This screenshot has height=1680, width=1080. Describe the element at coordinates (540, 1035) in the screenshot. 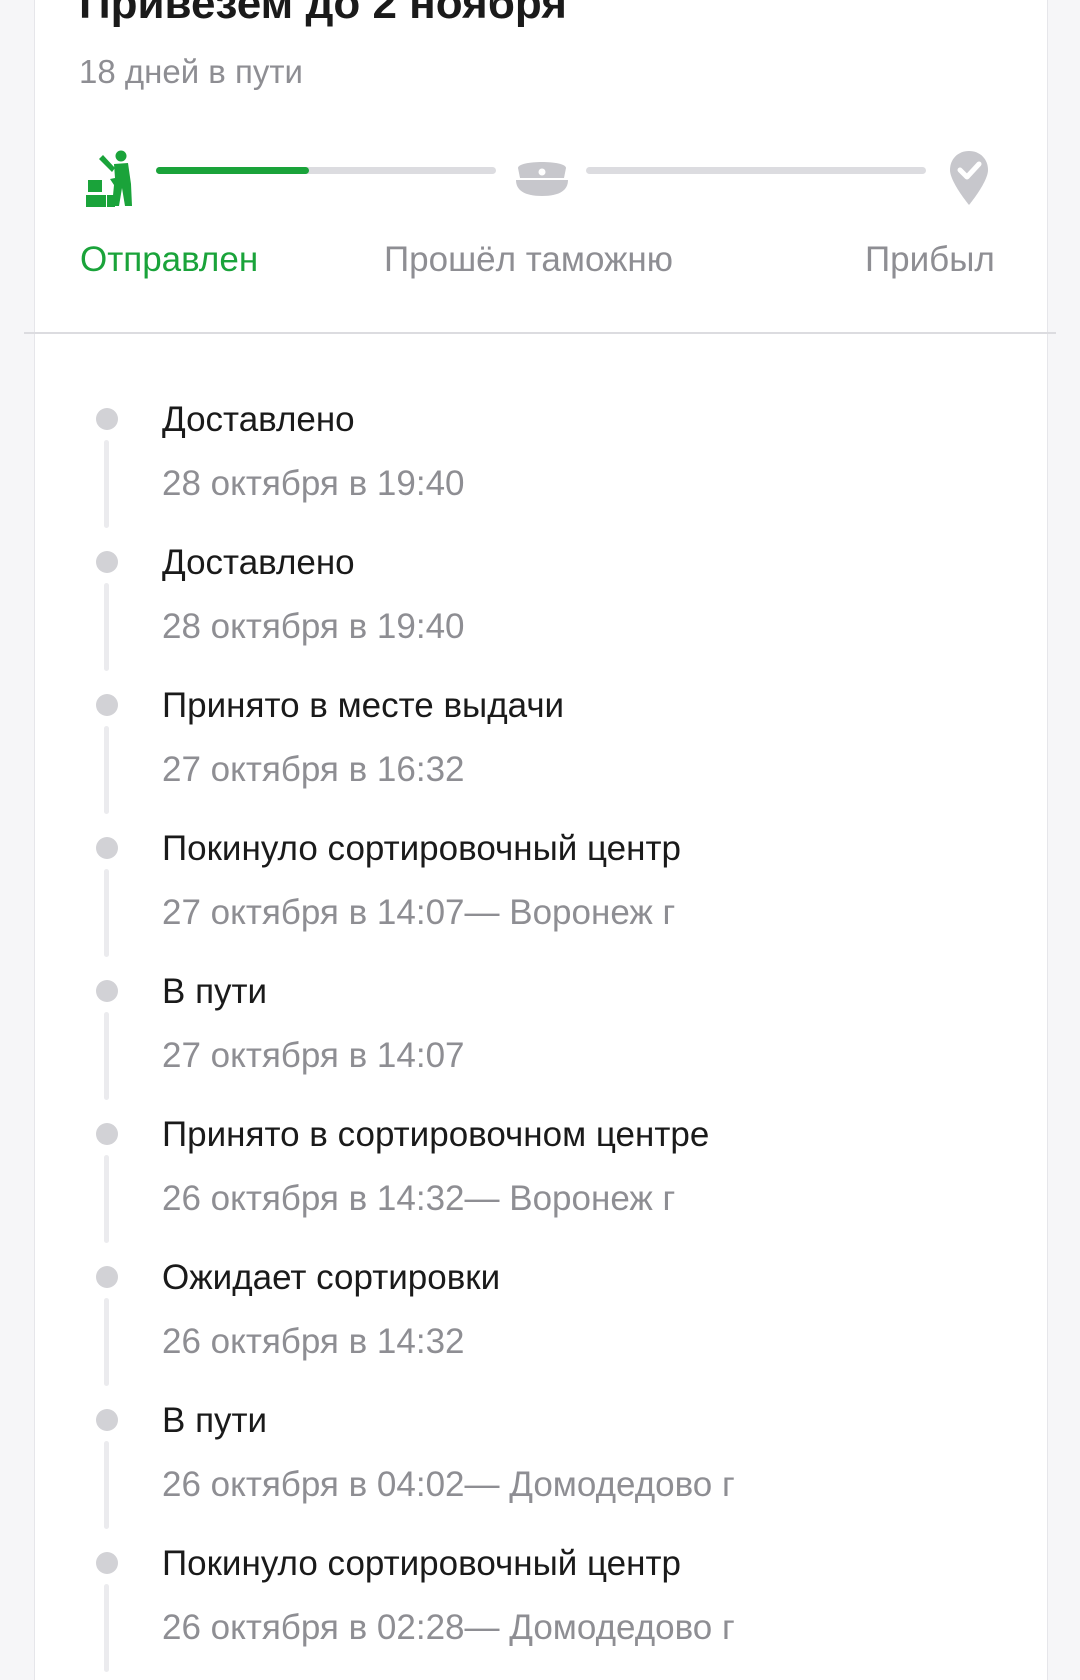

I see `tracking-event: В пути 27 октября в 14:07` at that location.